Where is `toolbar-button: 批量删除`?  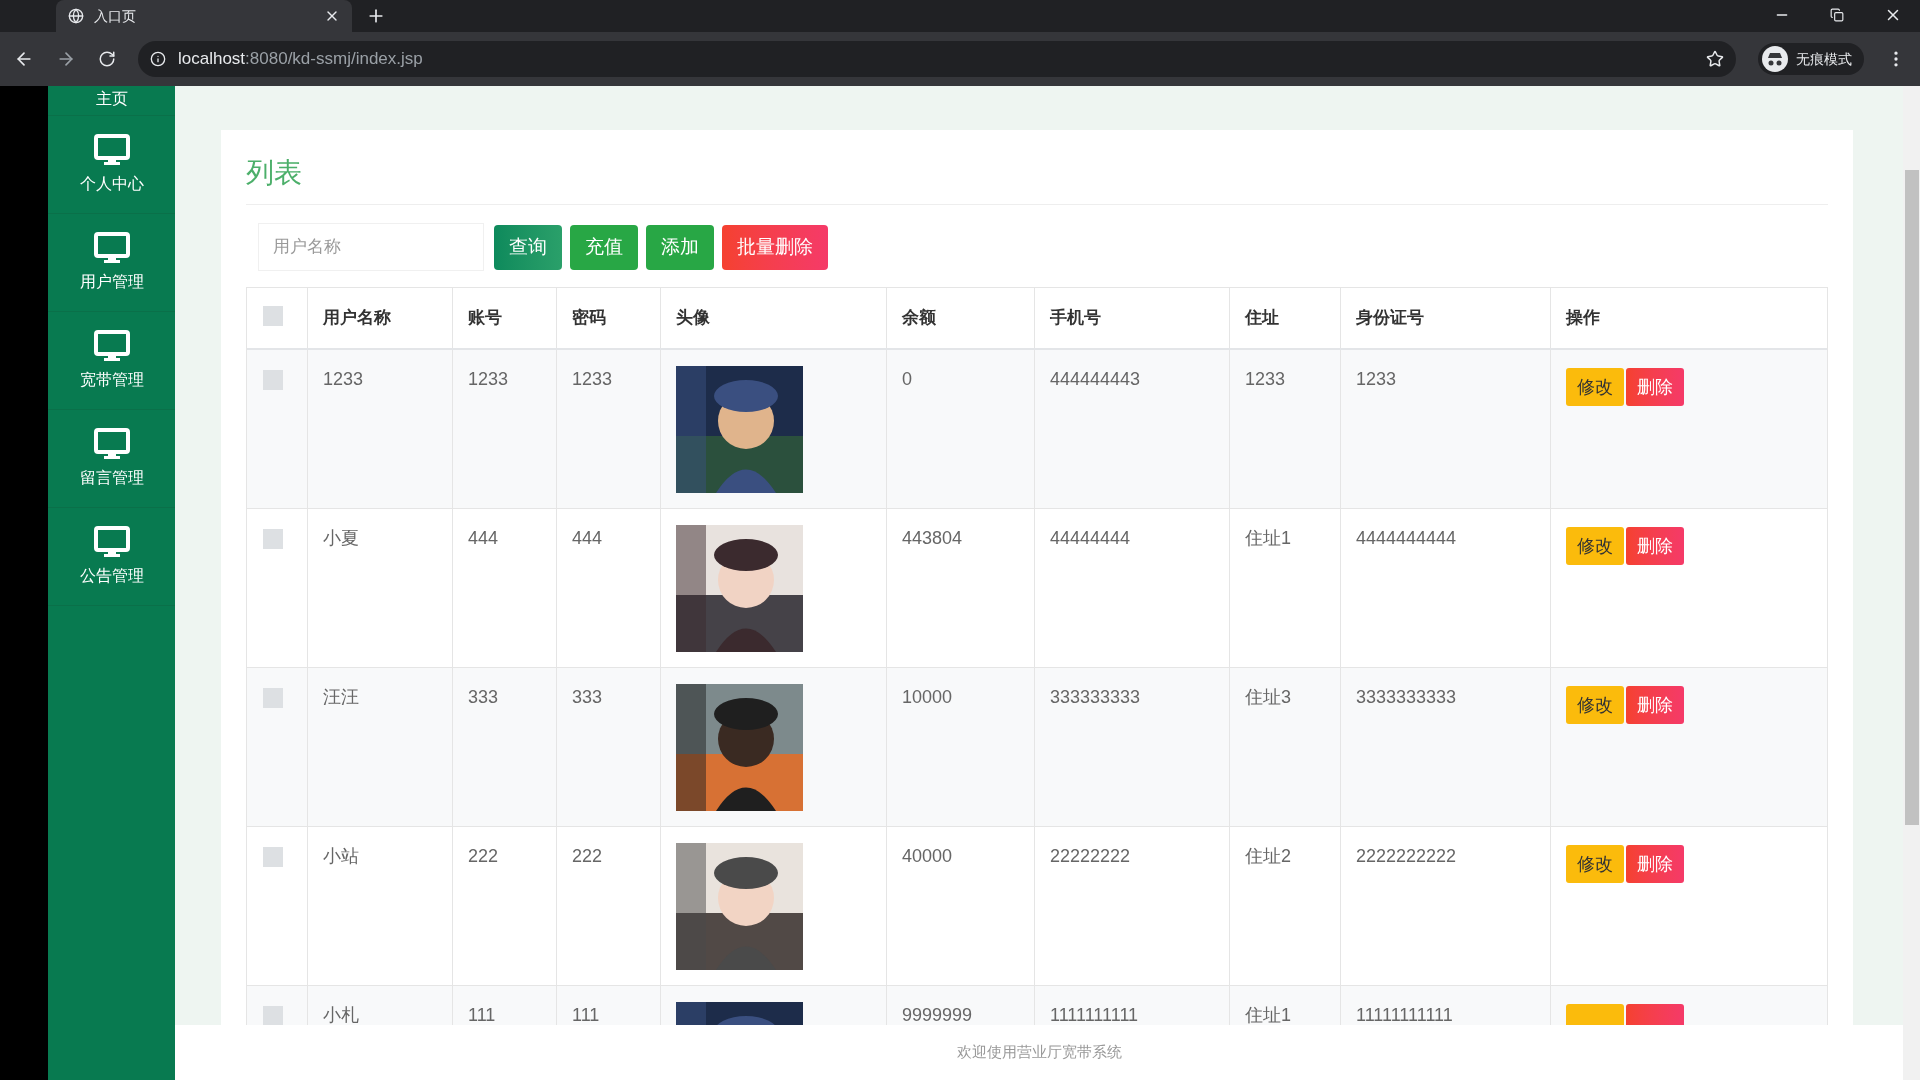
toolbar-button: 批量删除 is located at coordinates (775, 247).